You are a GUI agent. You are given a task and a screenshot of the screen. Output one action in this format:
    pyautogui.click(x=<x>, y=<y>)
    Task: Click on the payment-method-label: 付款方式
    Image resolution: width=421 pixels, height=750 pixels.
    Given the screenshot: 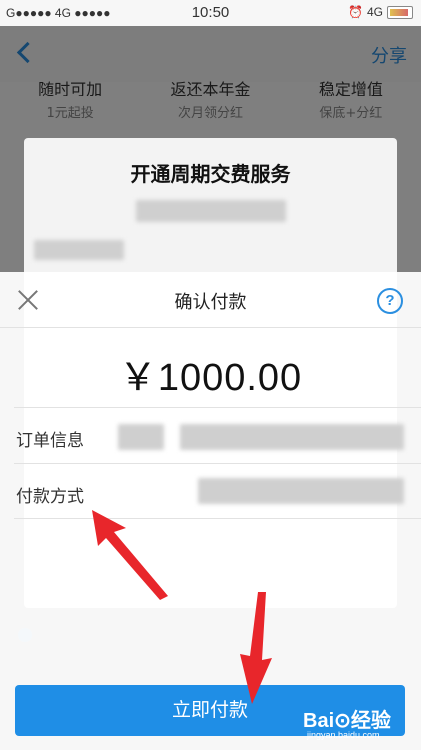 What is the action you would take?
    pyautogui.click(x=50, y=497)
    